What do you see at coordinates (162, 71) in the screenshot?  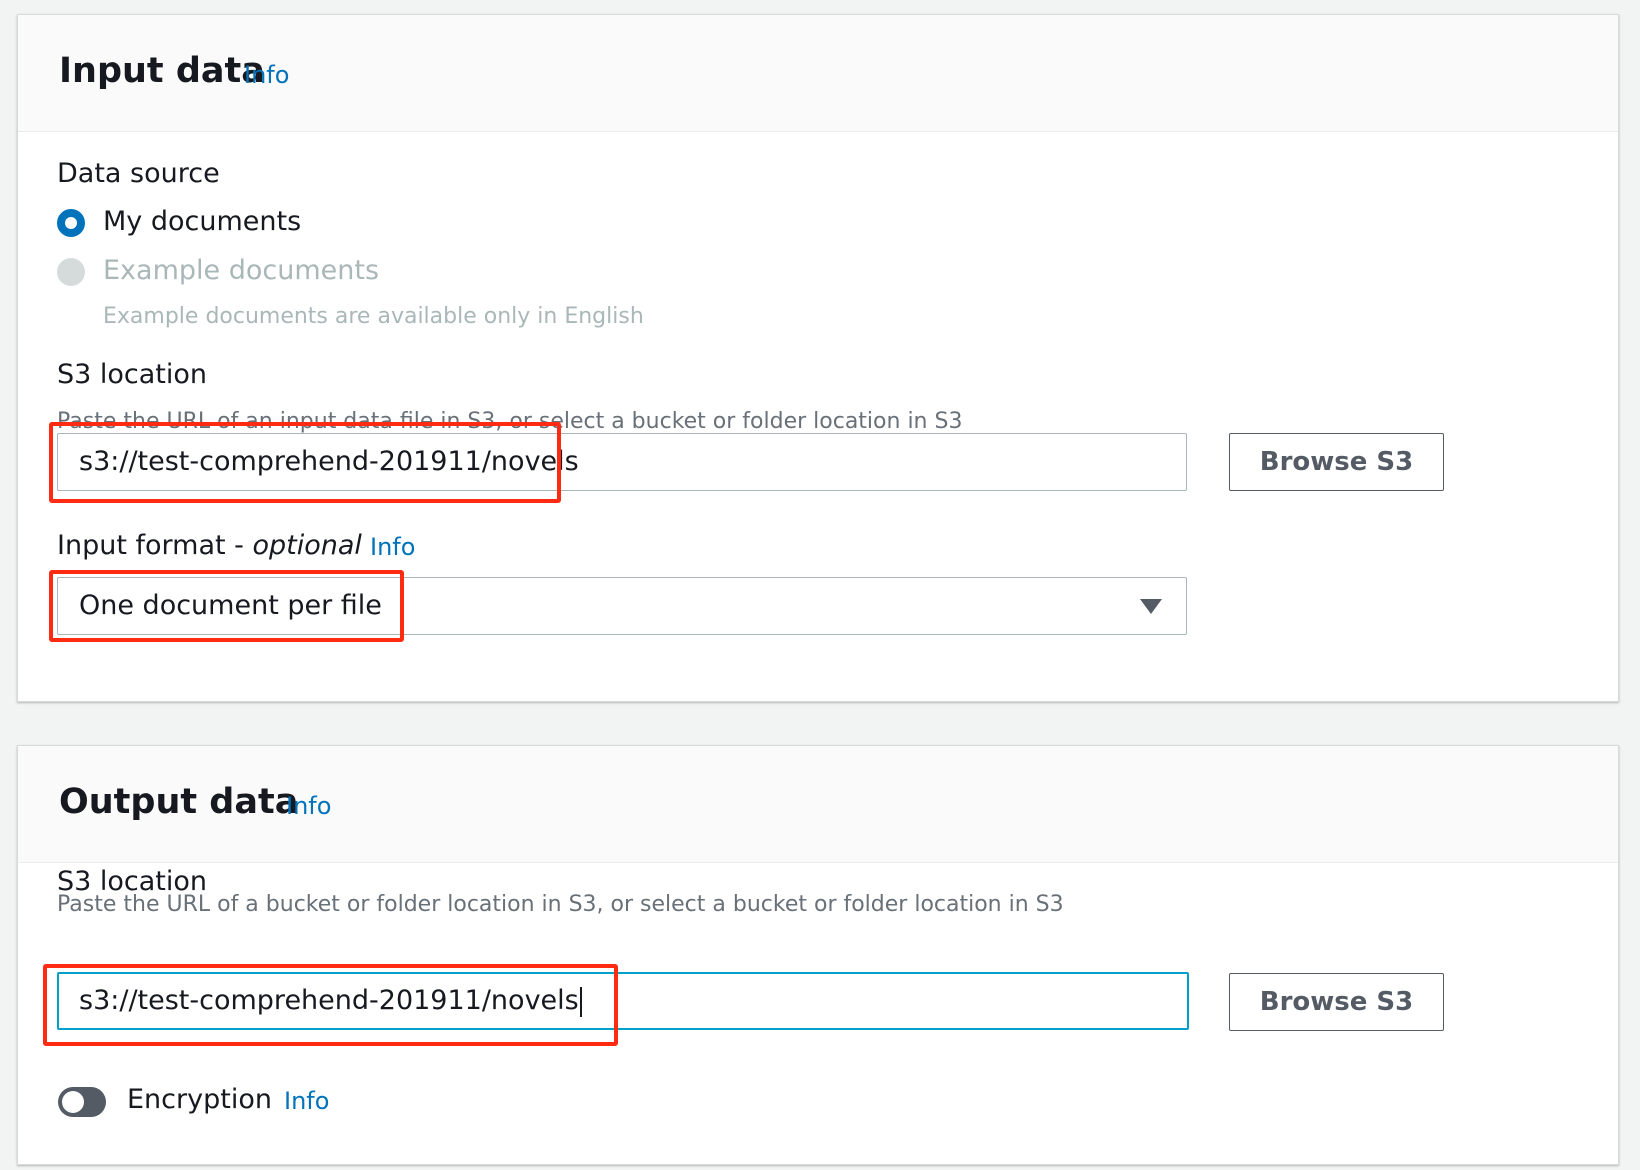 I see `input-data-title: Input data` at bounding box center [162, 71].